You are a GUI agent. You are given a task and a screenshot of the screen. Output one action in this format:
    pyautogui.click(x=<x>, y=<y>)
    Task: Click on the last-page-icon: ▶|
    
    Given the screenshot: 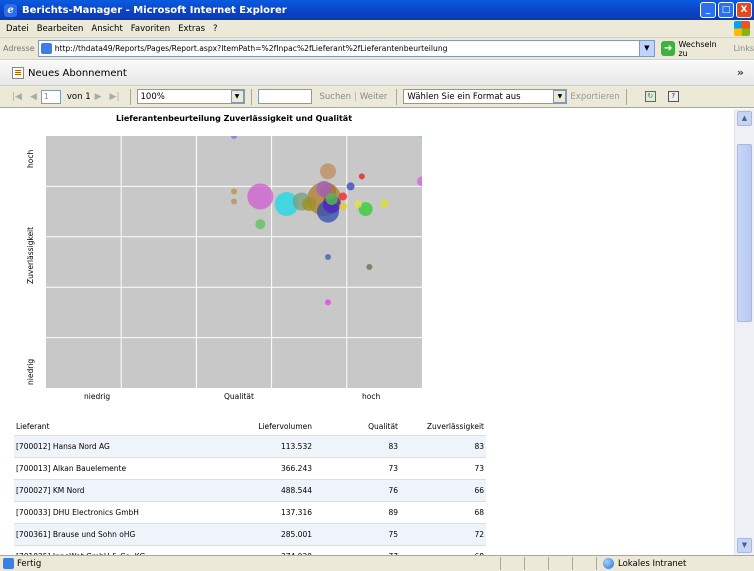 What is the action you would take?
    pyautogui.click(x=115, y=97)
    